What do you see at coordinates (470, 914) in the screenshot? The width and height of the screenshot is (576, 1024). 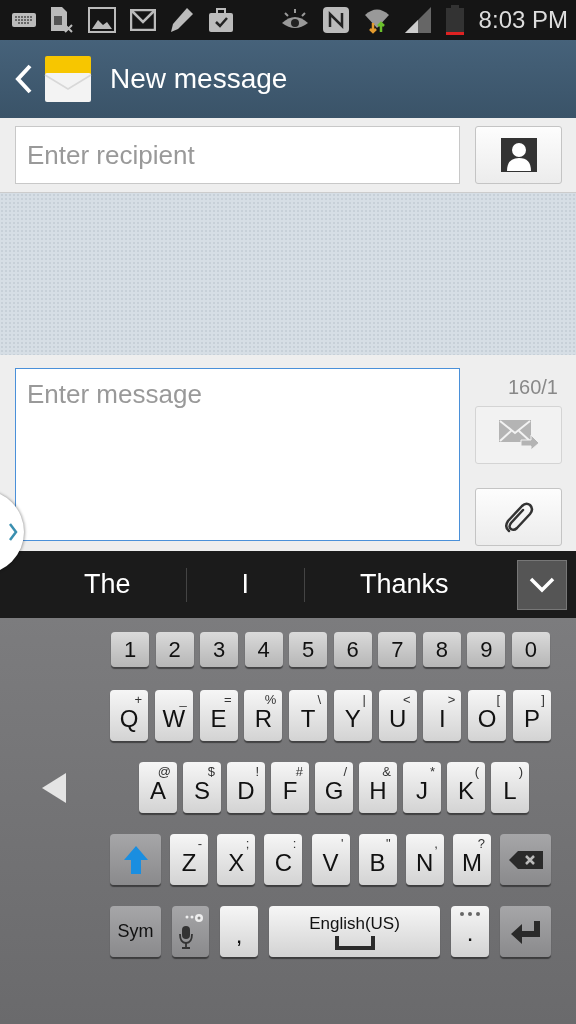 I see `more-dots-icon` at bounding box center [470, 914].